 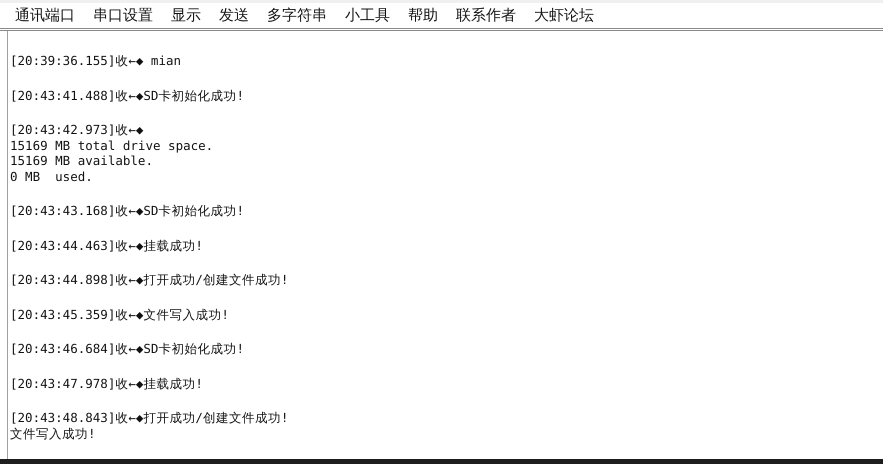 What do you see at coordinates (107, 245) in the screenshot?
I see `log-line: [20:43:44.463]收←◆挂载成功!` at bounding box center [107, 245].